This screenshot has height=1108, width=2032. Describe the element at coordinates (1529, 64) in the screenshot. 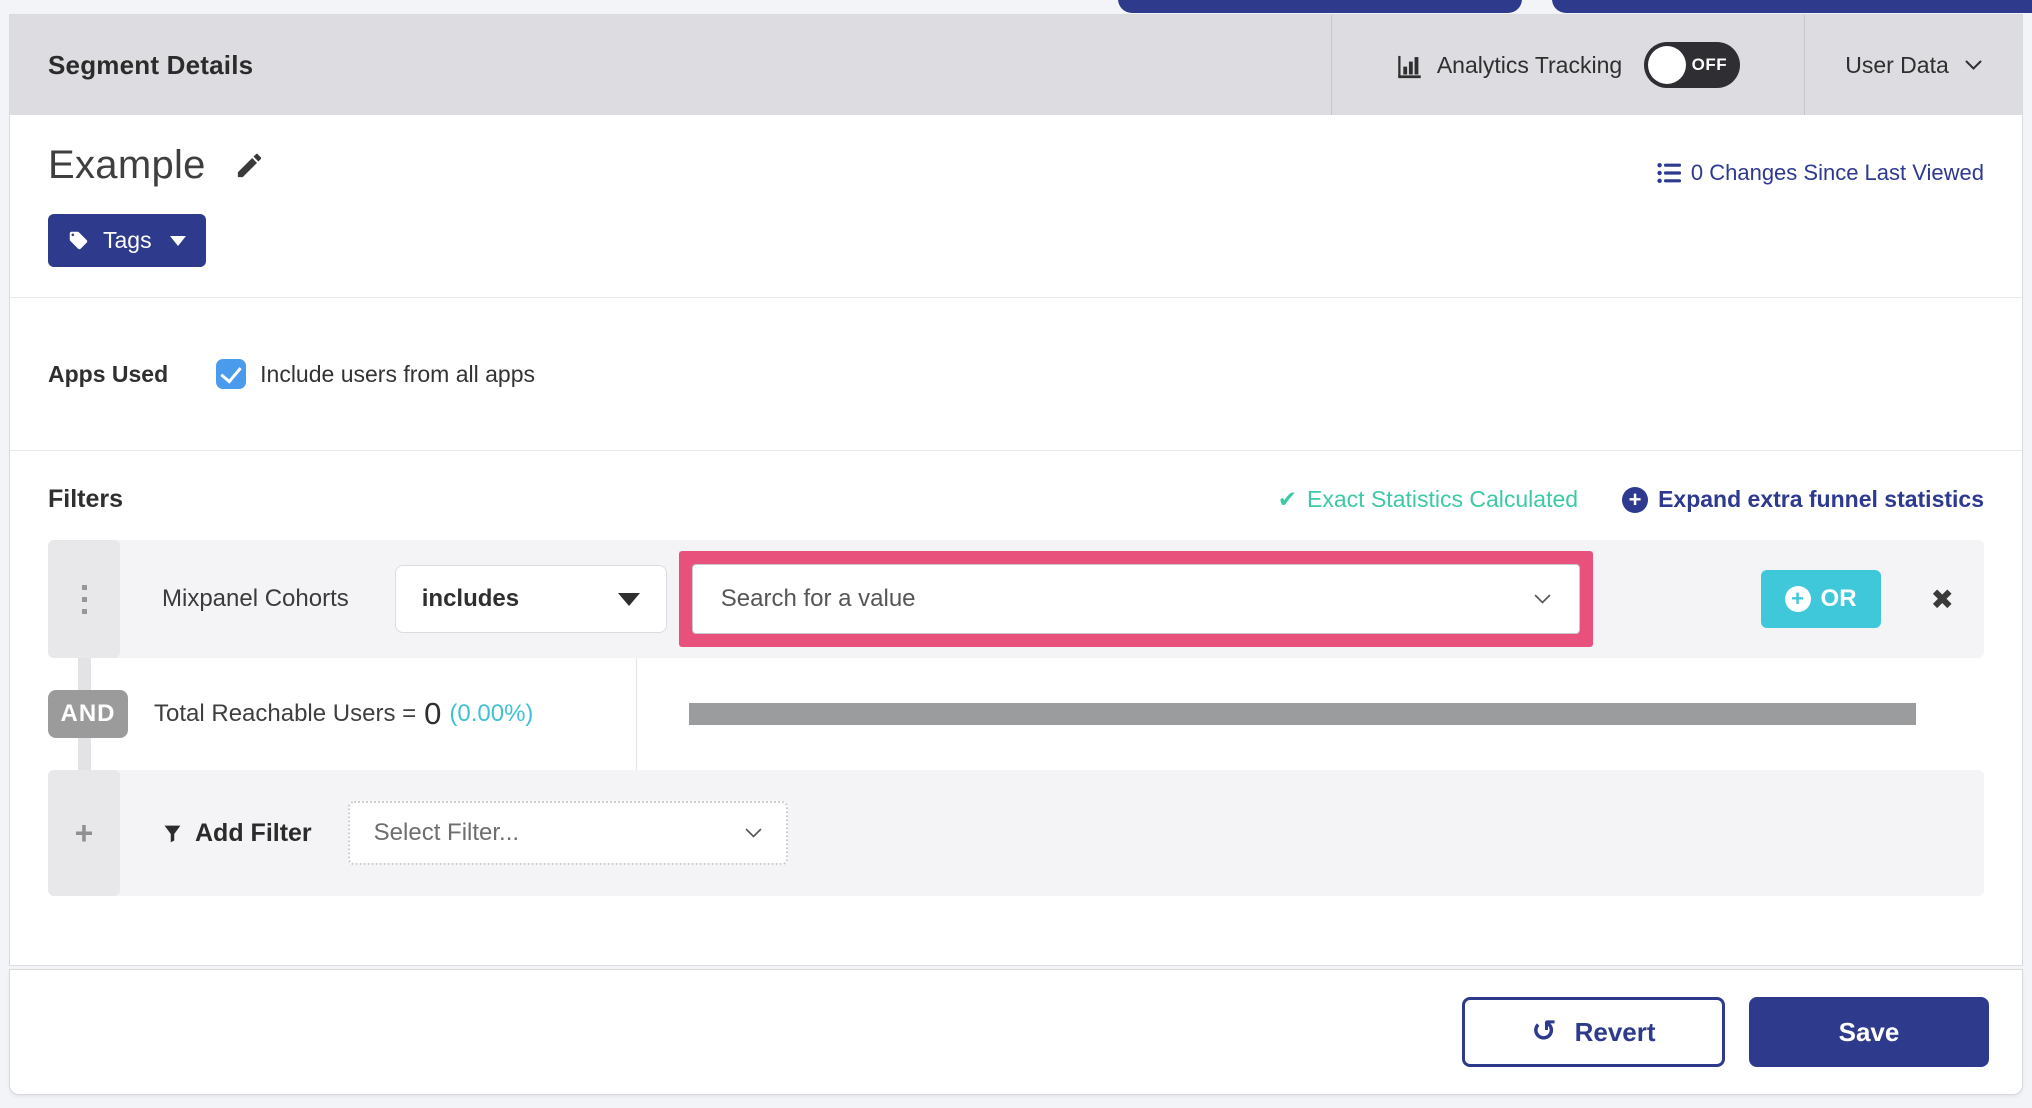

I see `analytics-tracking-label: Analytics Tracking` at that location.